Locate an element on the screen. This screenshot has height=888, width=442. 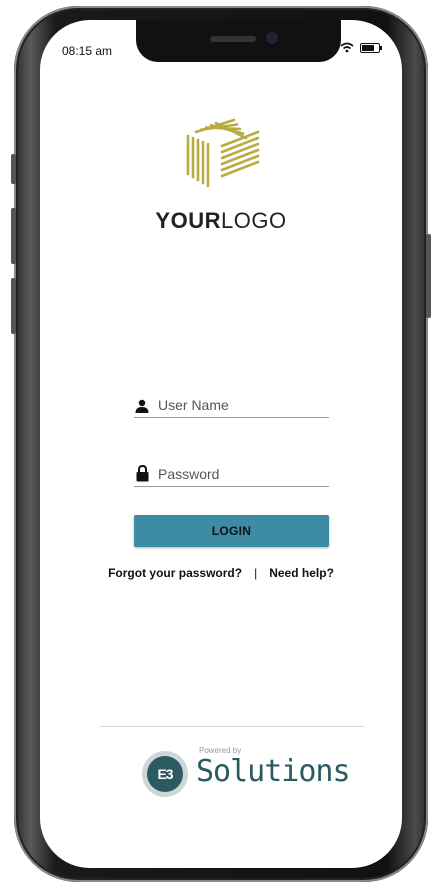
cube-logo-icon is located at coordinates (223, 153).